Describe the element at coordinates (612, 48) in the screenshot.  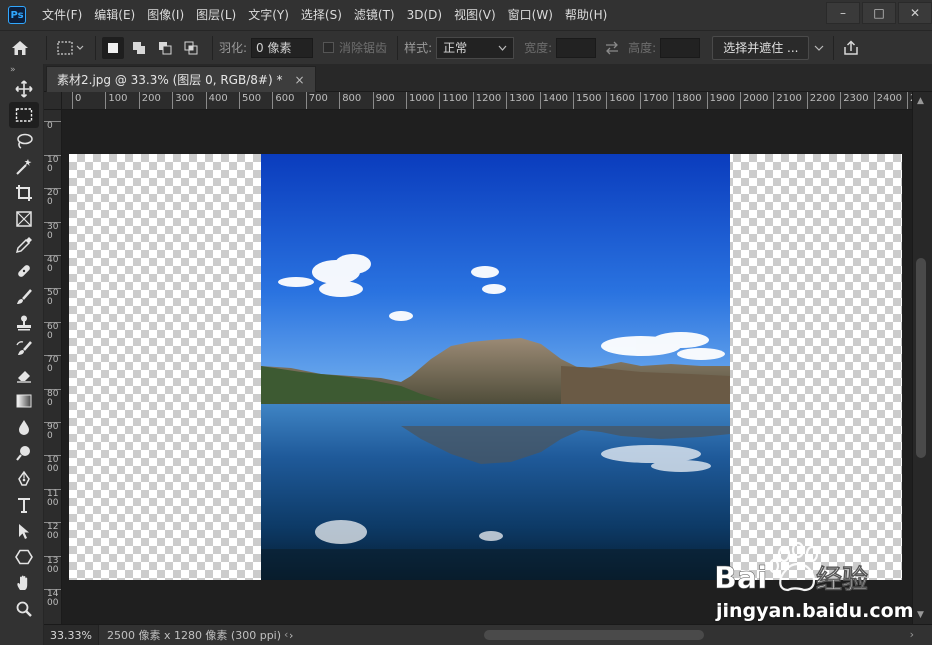
I see `swap-icon` at that location.